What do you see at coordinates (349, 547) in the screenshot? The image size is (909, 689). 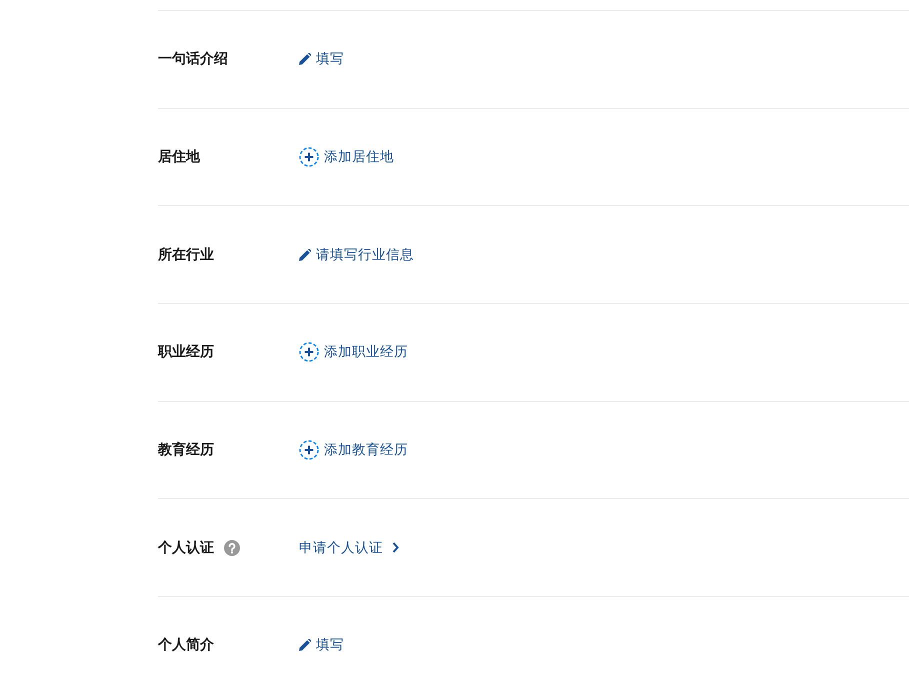 I see `certification-link: 申请个人认证` at bounding box center [349, 547].